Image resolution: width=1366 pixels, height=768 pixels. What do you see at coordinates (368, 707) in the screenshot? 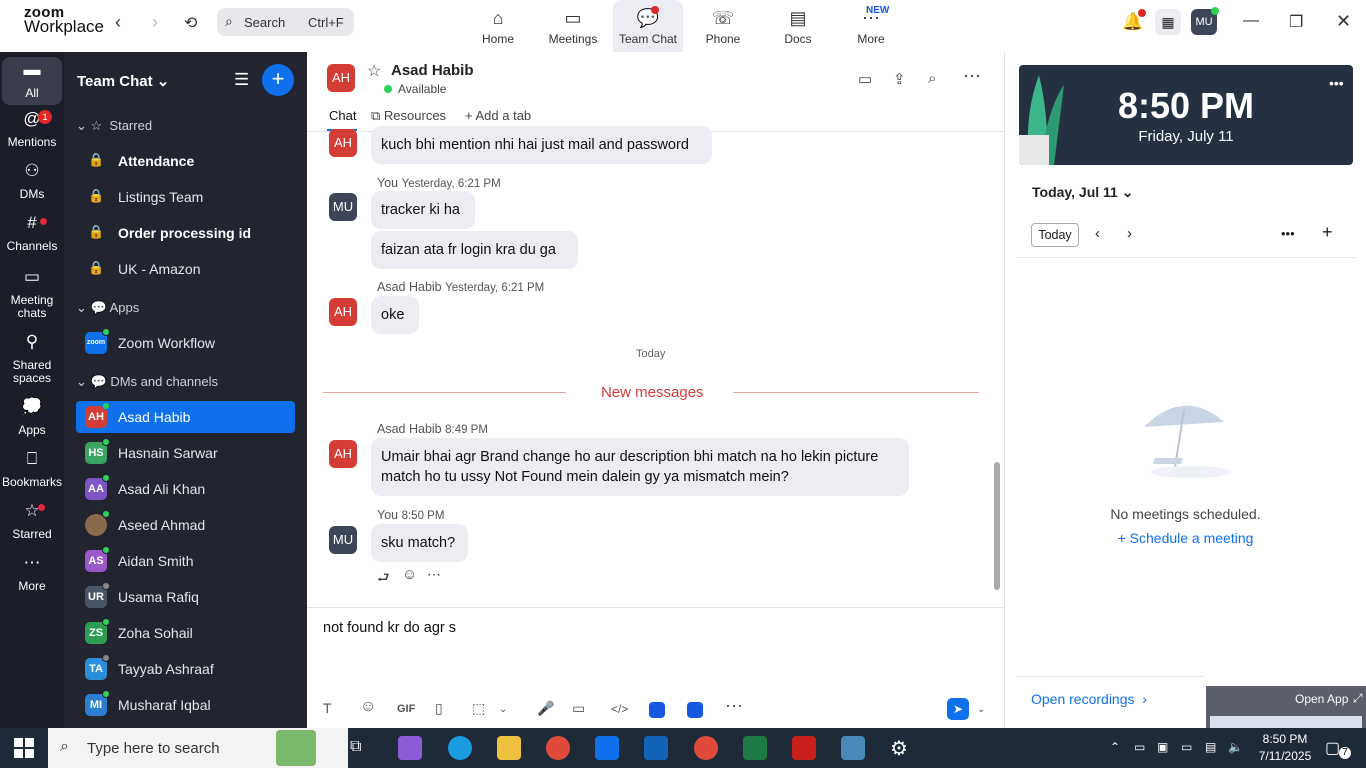
I see `emoji-icon: ☺` at bounding box center [368, 707].